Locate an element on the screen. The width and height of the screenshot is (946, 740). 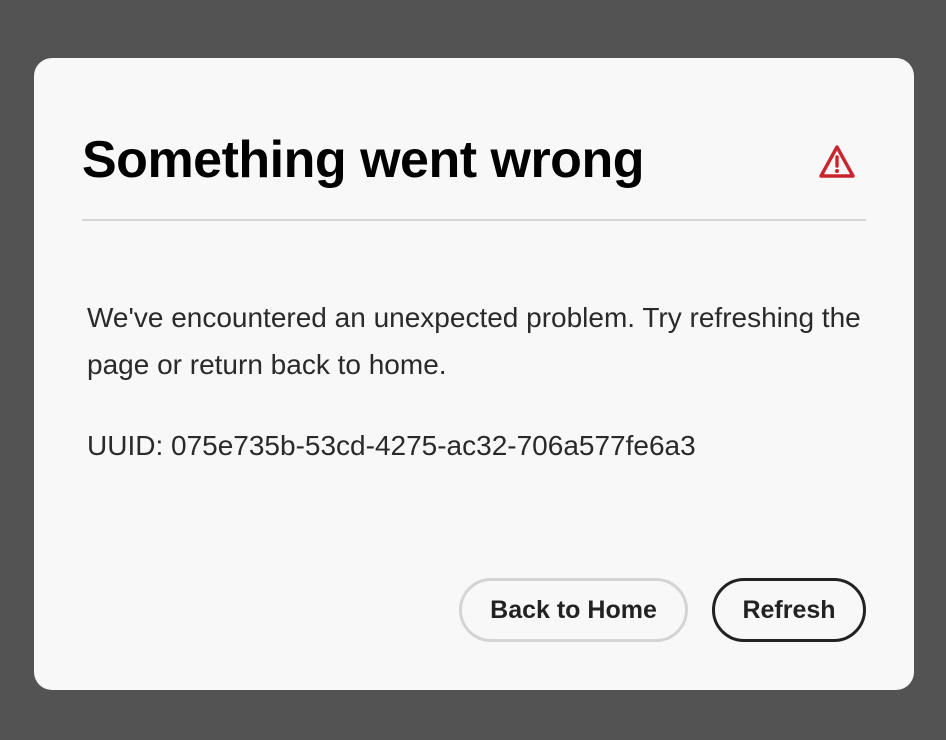
dialog-title: Something went wrong is located at coordinates (363, 160).